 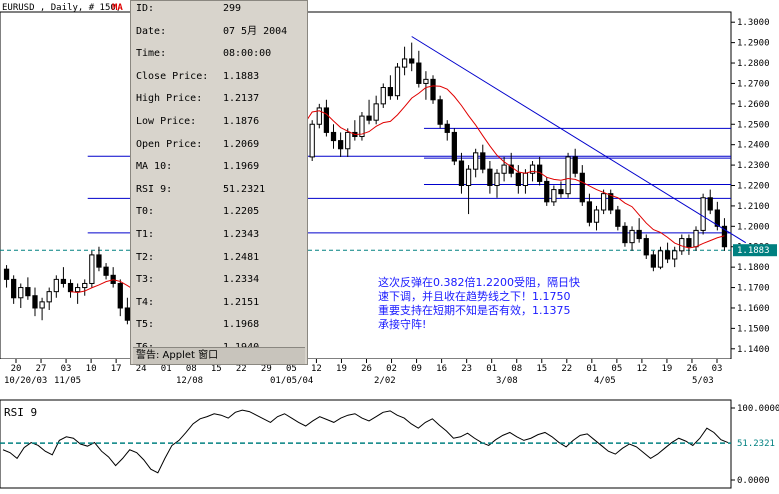 I want to click on info-row: T4: 1.2151, so click(x=221, y=303).